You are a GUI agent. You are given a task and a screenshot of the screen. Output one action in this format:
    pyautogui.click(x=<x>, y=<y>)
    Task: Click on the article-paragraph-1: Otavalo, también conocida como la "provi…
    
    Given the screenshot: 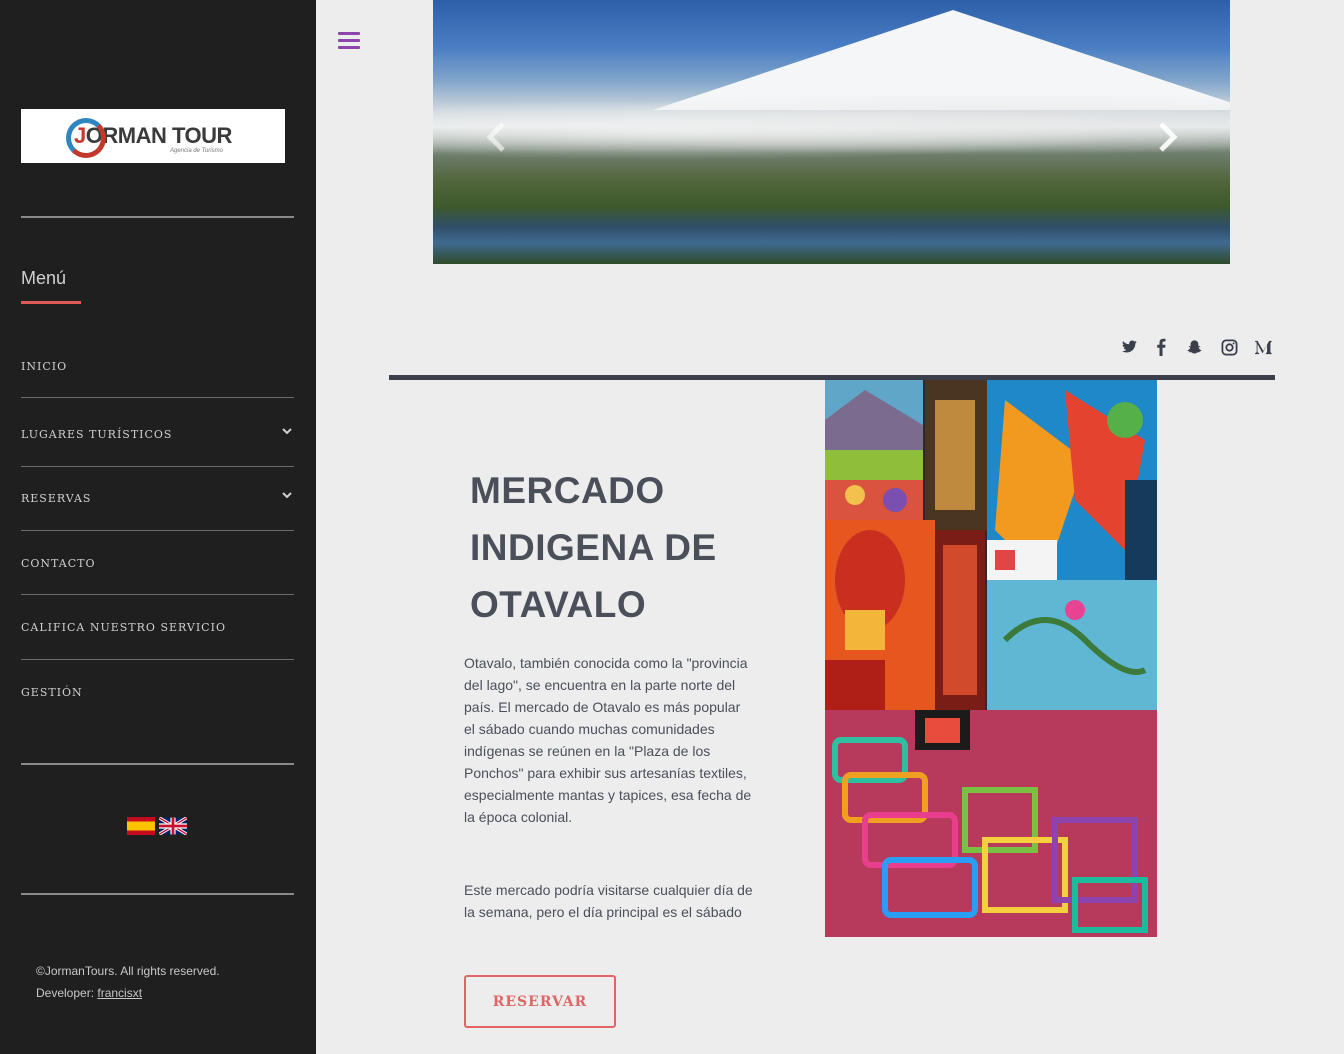 What is the action you would take?
    pyautogui.click(x=608, y=740)
    